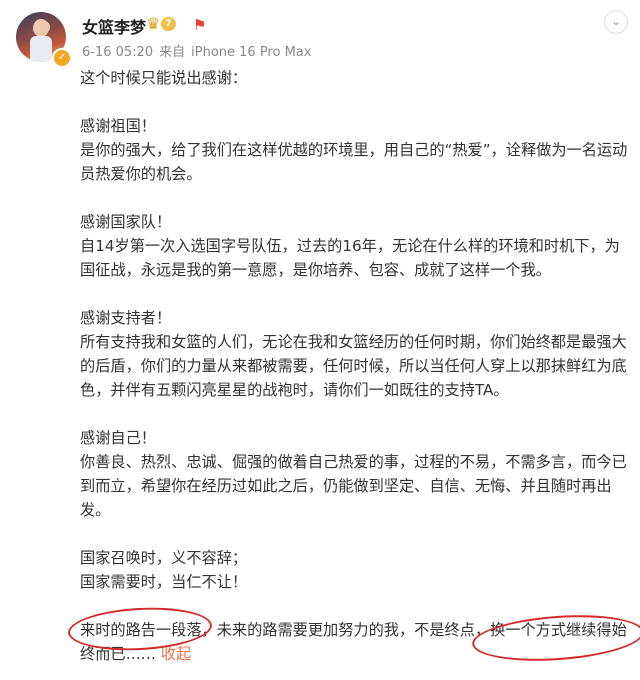 The width and height of the screenshot is (640, 680). Describe the element at coordinates (164, 558) in the screenshot. I see `post-line: 国家召唤时，义不容辞；` at that location.